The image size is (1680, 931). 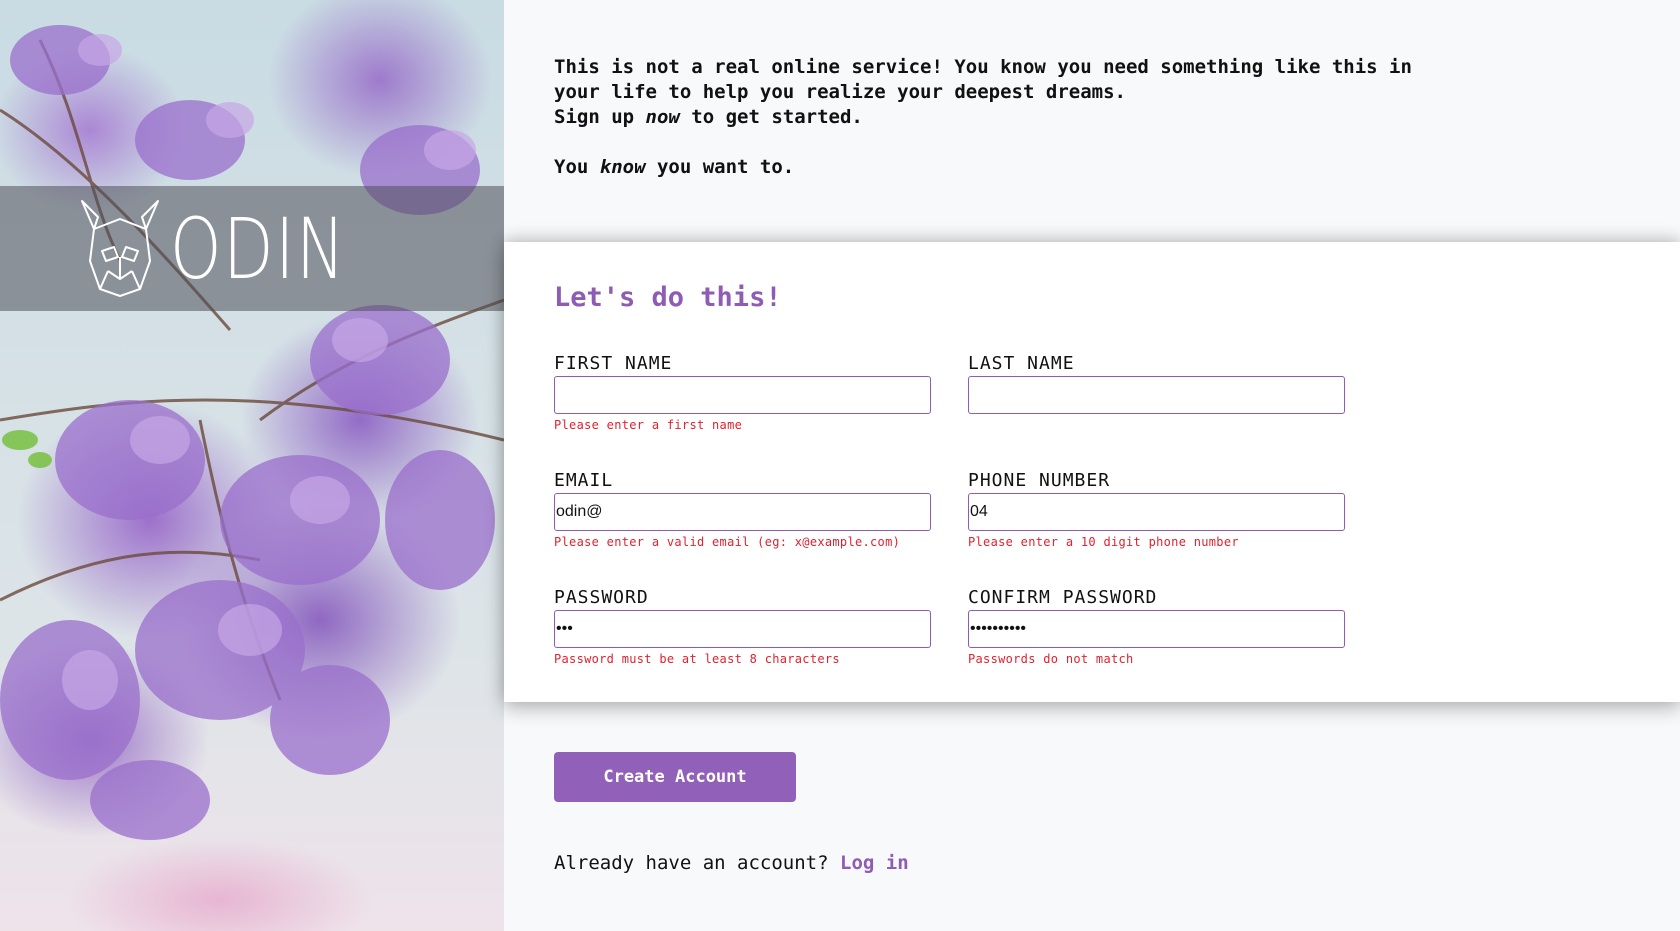 What do you see at coordinates (662, 117) in the screenshot?
I see `intro-line-3-emphasis: now` at bounding box center [662, 117].